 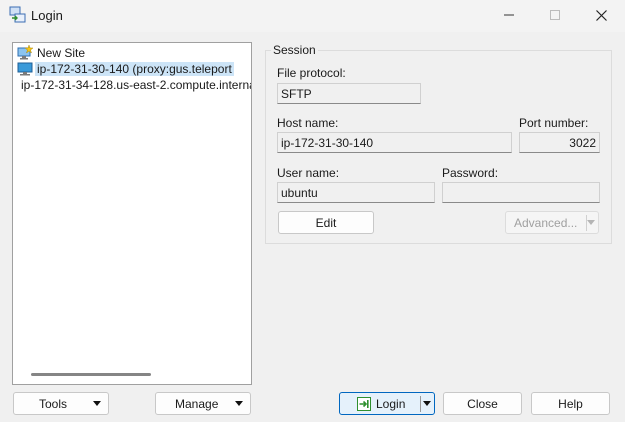 I want to click on edit-button: Edit, so click(x=326, y=222).